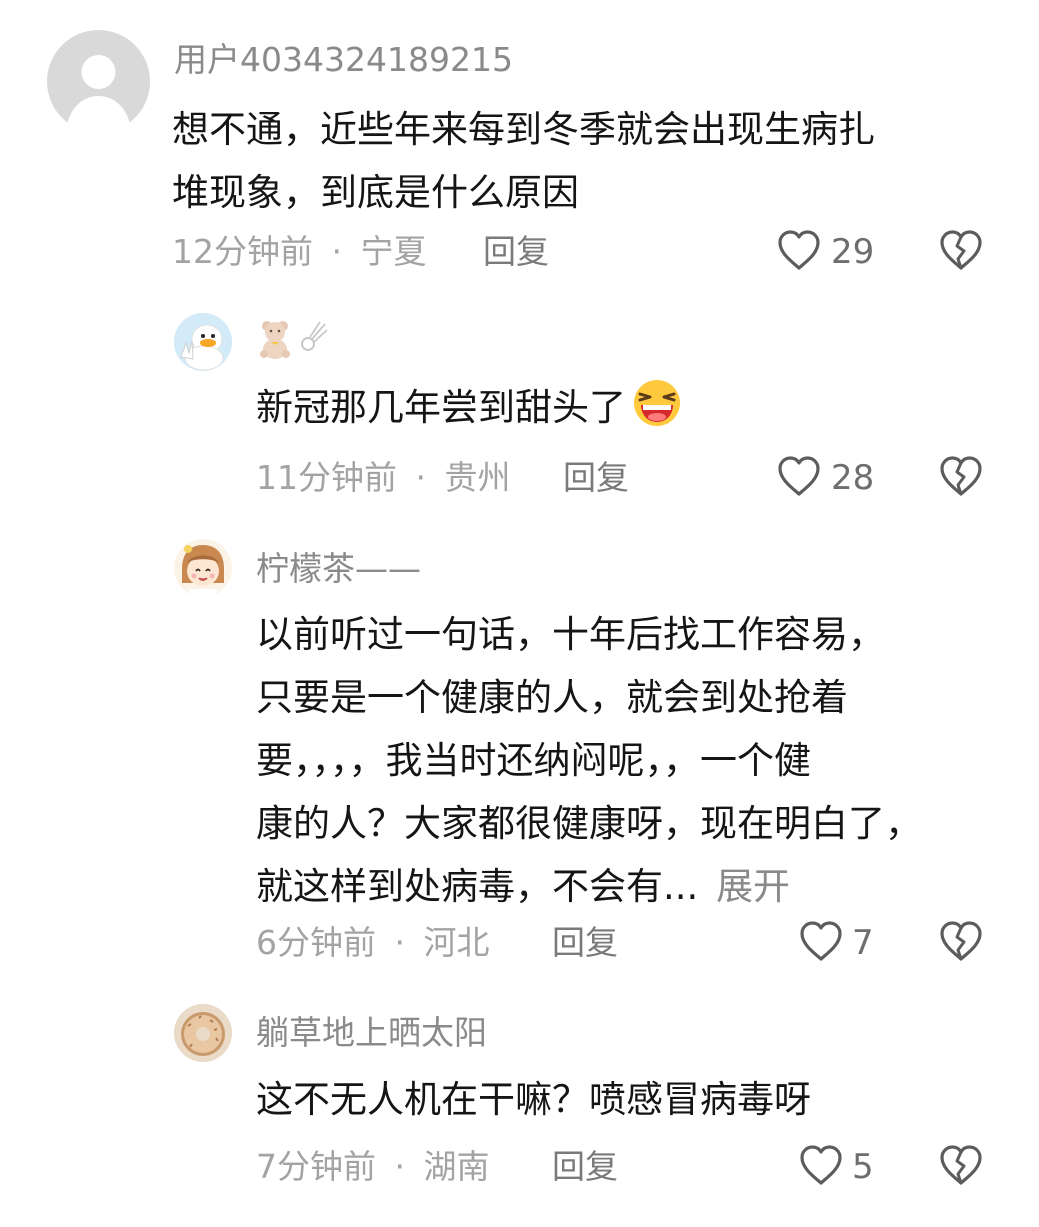 The image size is (1039, 1227). Describe the element at coordinates (587, 161) in the screenshot. I see `comment-text: 想不通，近些年来每到冬季就会出现生病扎 堆现象，到底是什么原因` at that location.